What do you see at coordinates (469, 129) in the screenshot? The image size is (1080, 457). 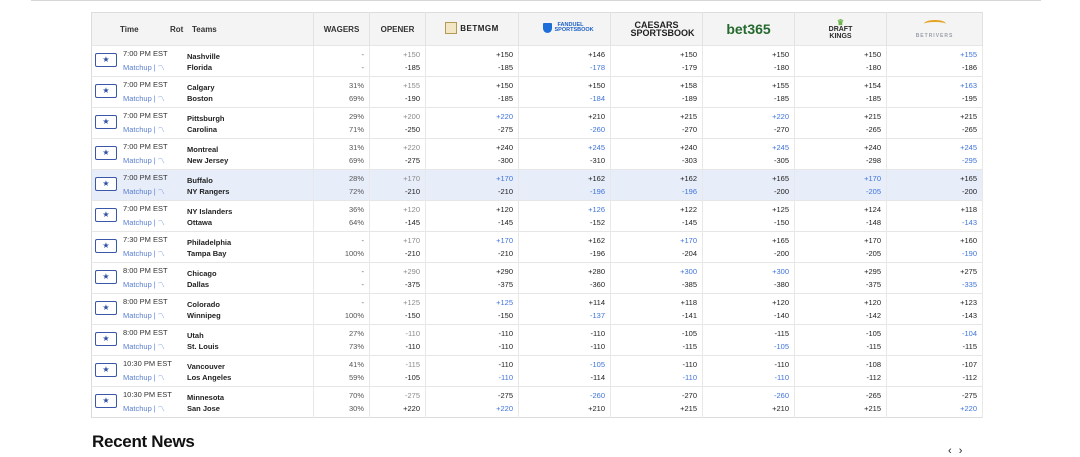 I see `odds-home: -275` at bounding box center [469, 129].